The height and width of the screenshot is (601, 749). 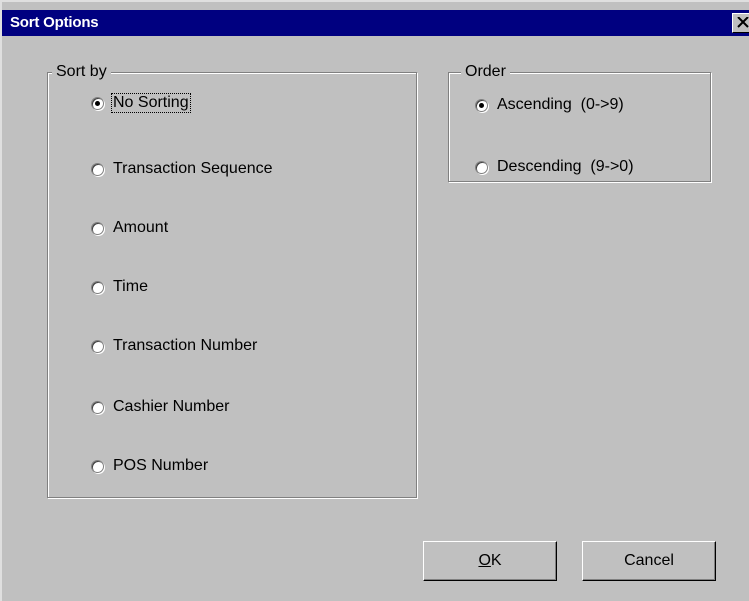 What do you see at coordinates (81, 72) in the screenshot?
I see `sort-by-legend: Sort by` at bounding box center [81, 72].